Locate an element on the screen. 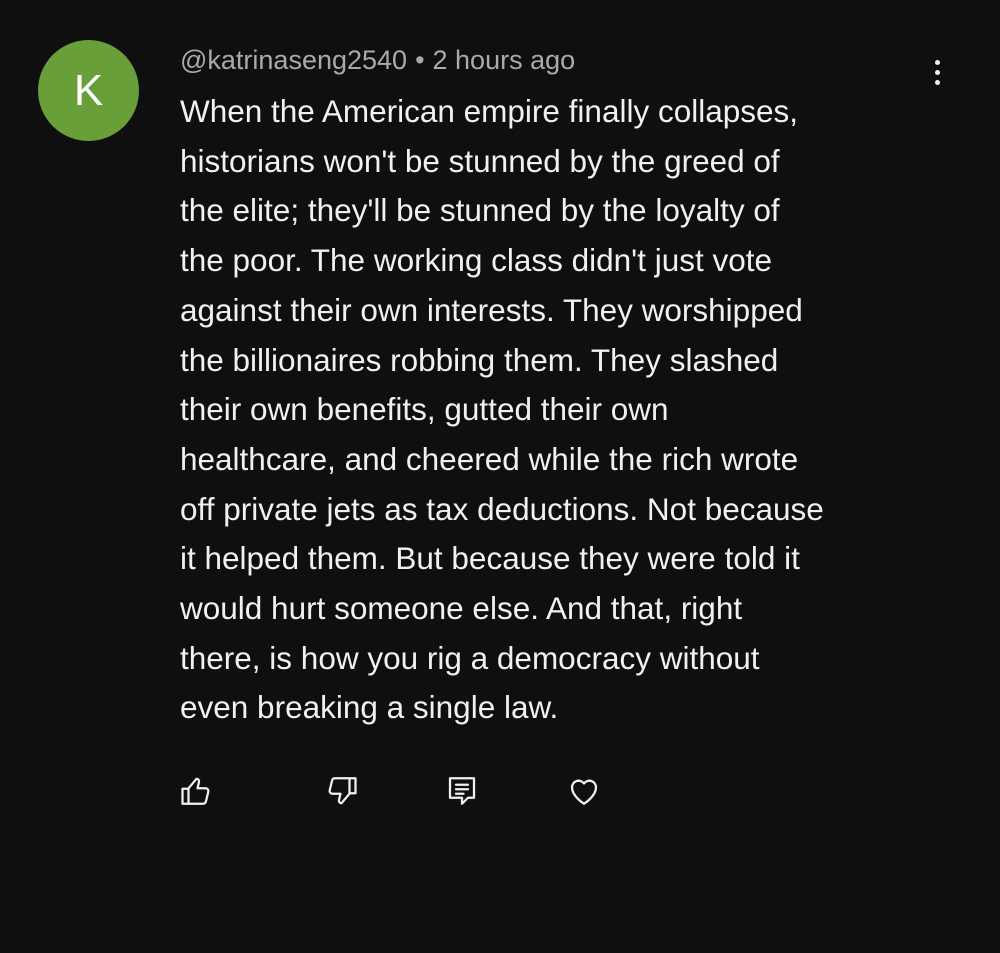 The height and width of the screenshot is (953, 1000). dislike-button is located at coordinates (342, 791).